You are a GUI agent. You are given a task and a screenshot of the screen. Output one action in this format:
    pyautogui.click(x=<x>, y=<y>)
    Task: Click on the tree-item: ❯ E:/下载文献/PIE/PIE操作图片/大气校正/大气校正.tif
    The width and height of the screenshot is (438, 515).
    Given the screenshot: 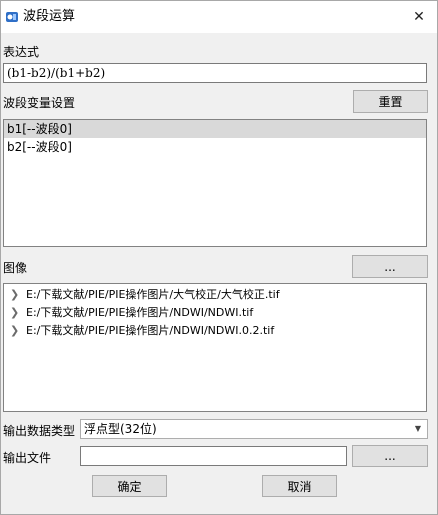 What is the action you would take?
    pyautogui.click(x=215, y=295)
    